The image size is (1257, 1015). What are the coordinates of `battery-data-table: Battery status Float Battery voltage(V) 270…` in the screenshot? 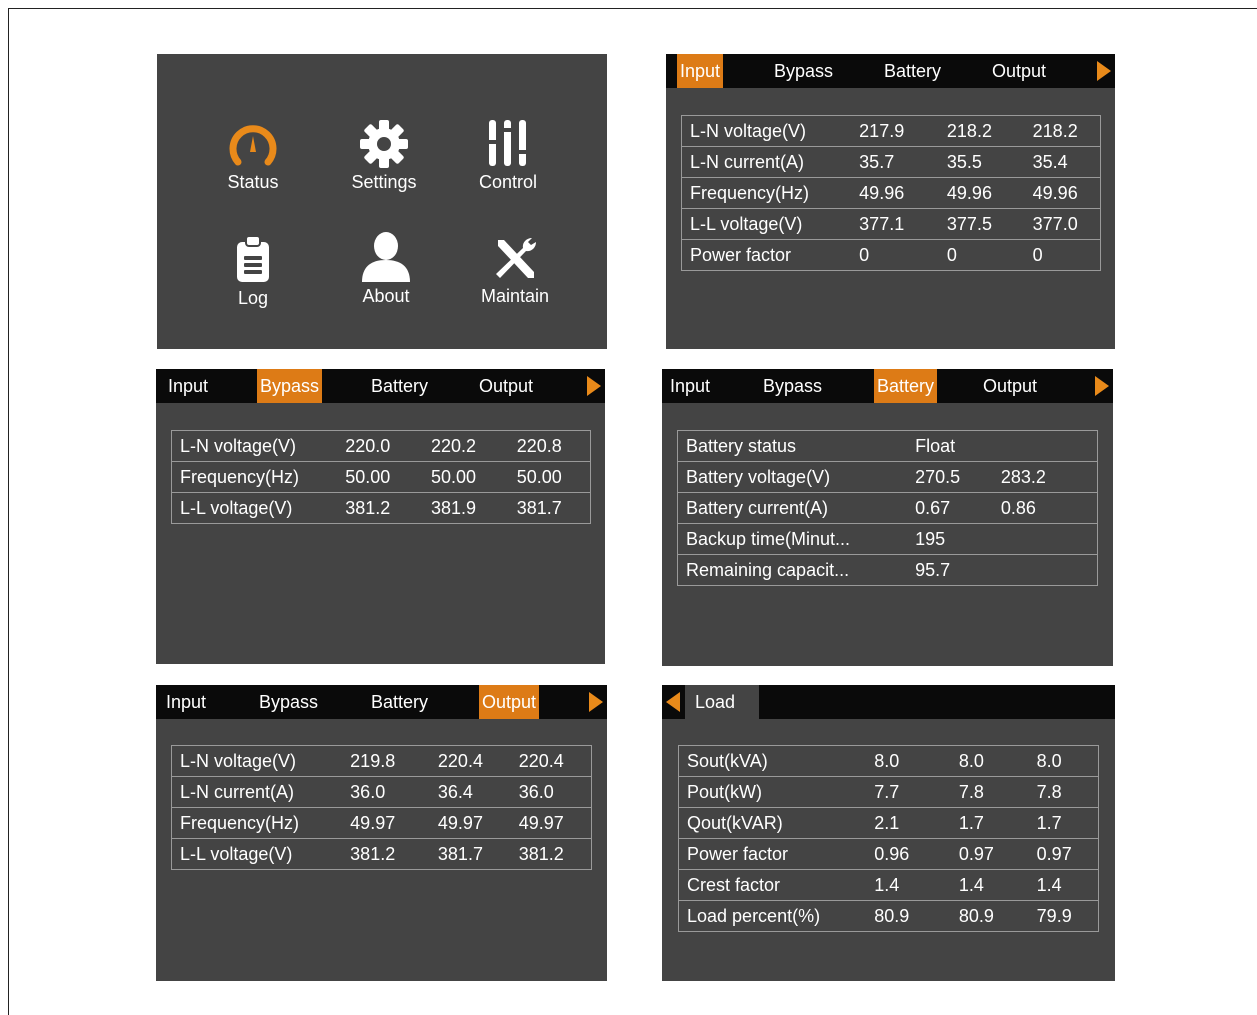 It's located at (887, 508).